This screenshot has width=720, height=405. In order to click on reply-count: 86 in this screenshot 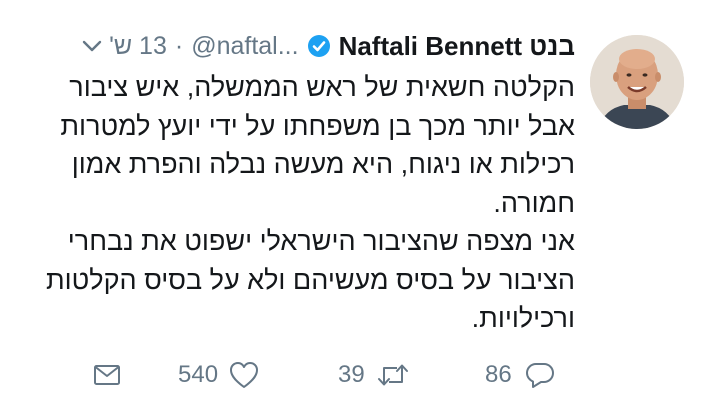, I will do `click(498, 374)`.